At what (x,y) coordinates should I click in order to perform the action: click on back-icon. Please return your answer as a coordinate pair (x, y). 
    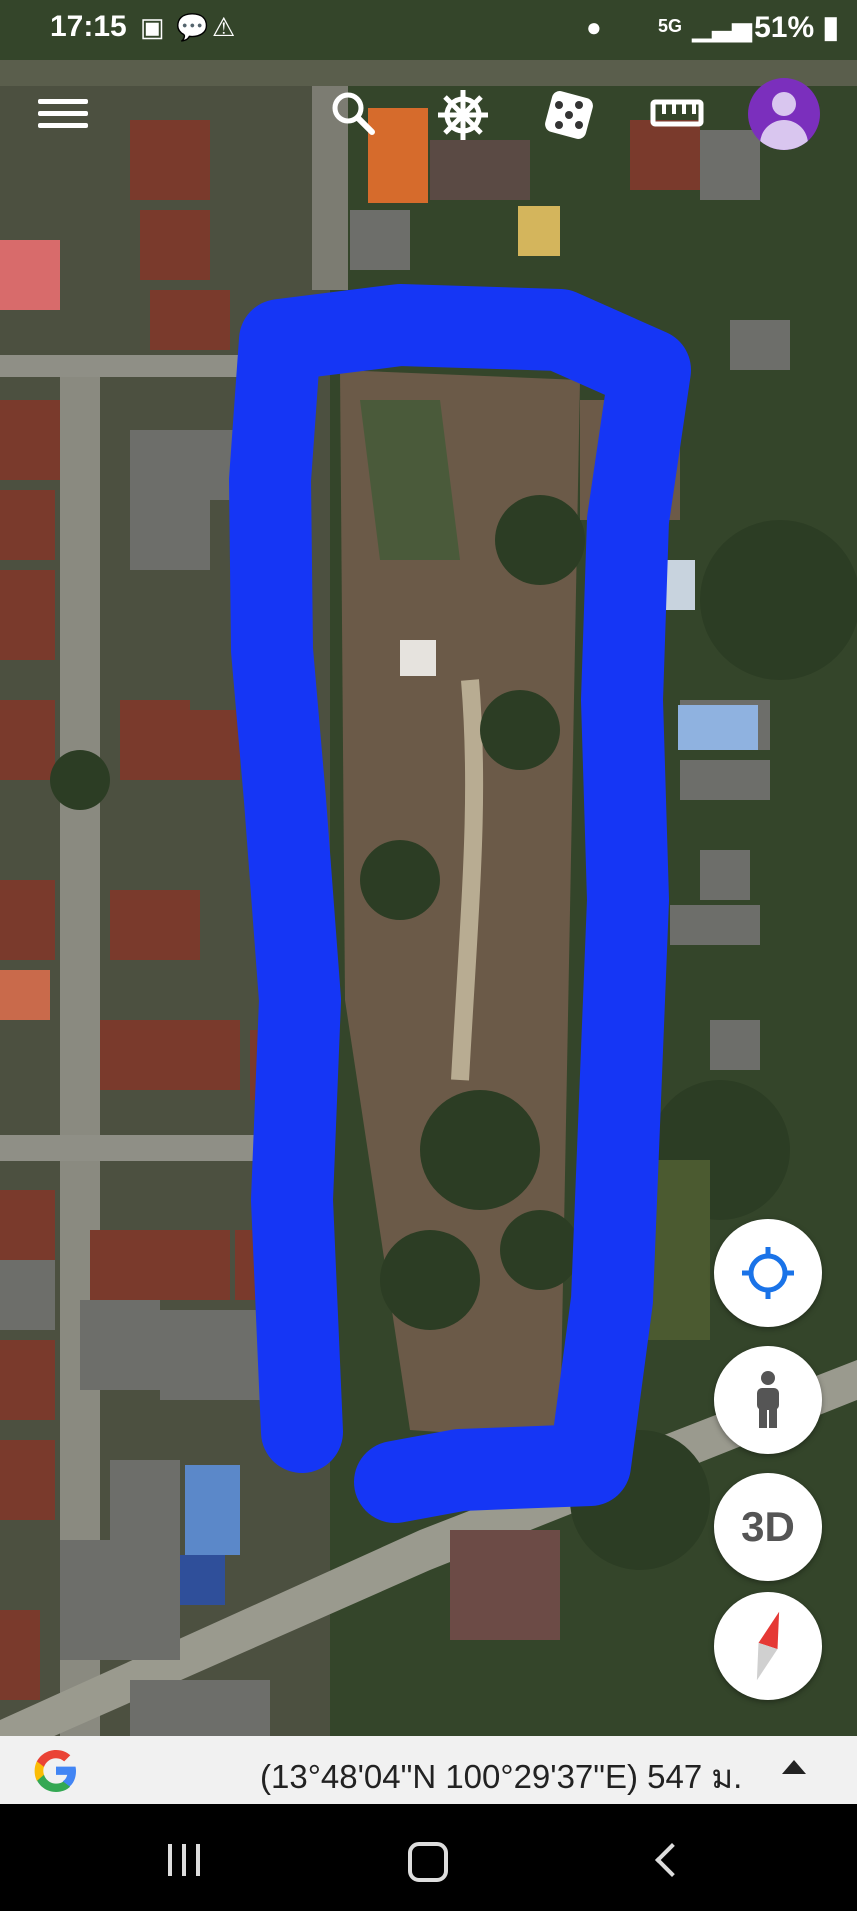
    Looking at the image, I should click on (672, 1860).